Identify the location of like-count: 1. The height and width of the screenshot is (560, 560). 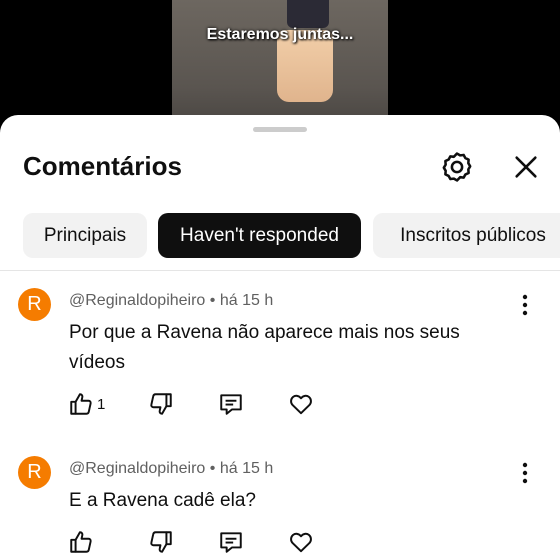
(101, 404).